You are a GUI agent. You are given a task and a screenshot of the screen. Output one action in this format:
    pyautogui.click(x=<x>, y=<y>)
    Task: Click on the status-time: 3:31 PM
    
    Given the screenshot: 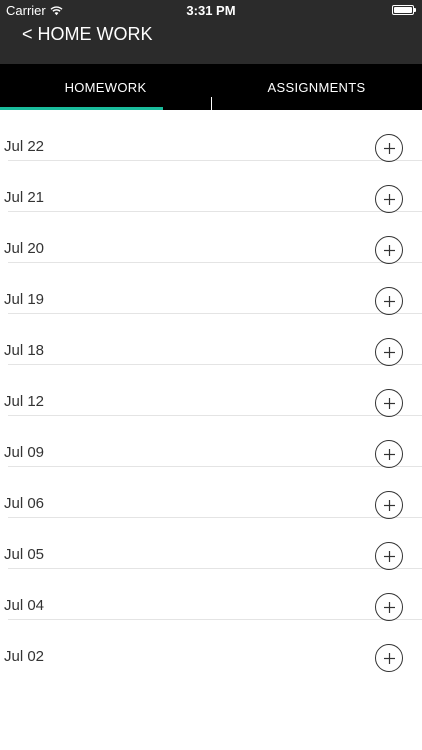 What is the action you would take?
    pyautogui.click(x=211, y=10)
    